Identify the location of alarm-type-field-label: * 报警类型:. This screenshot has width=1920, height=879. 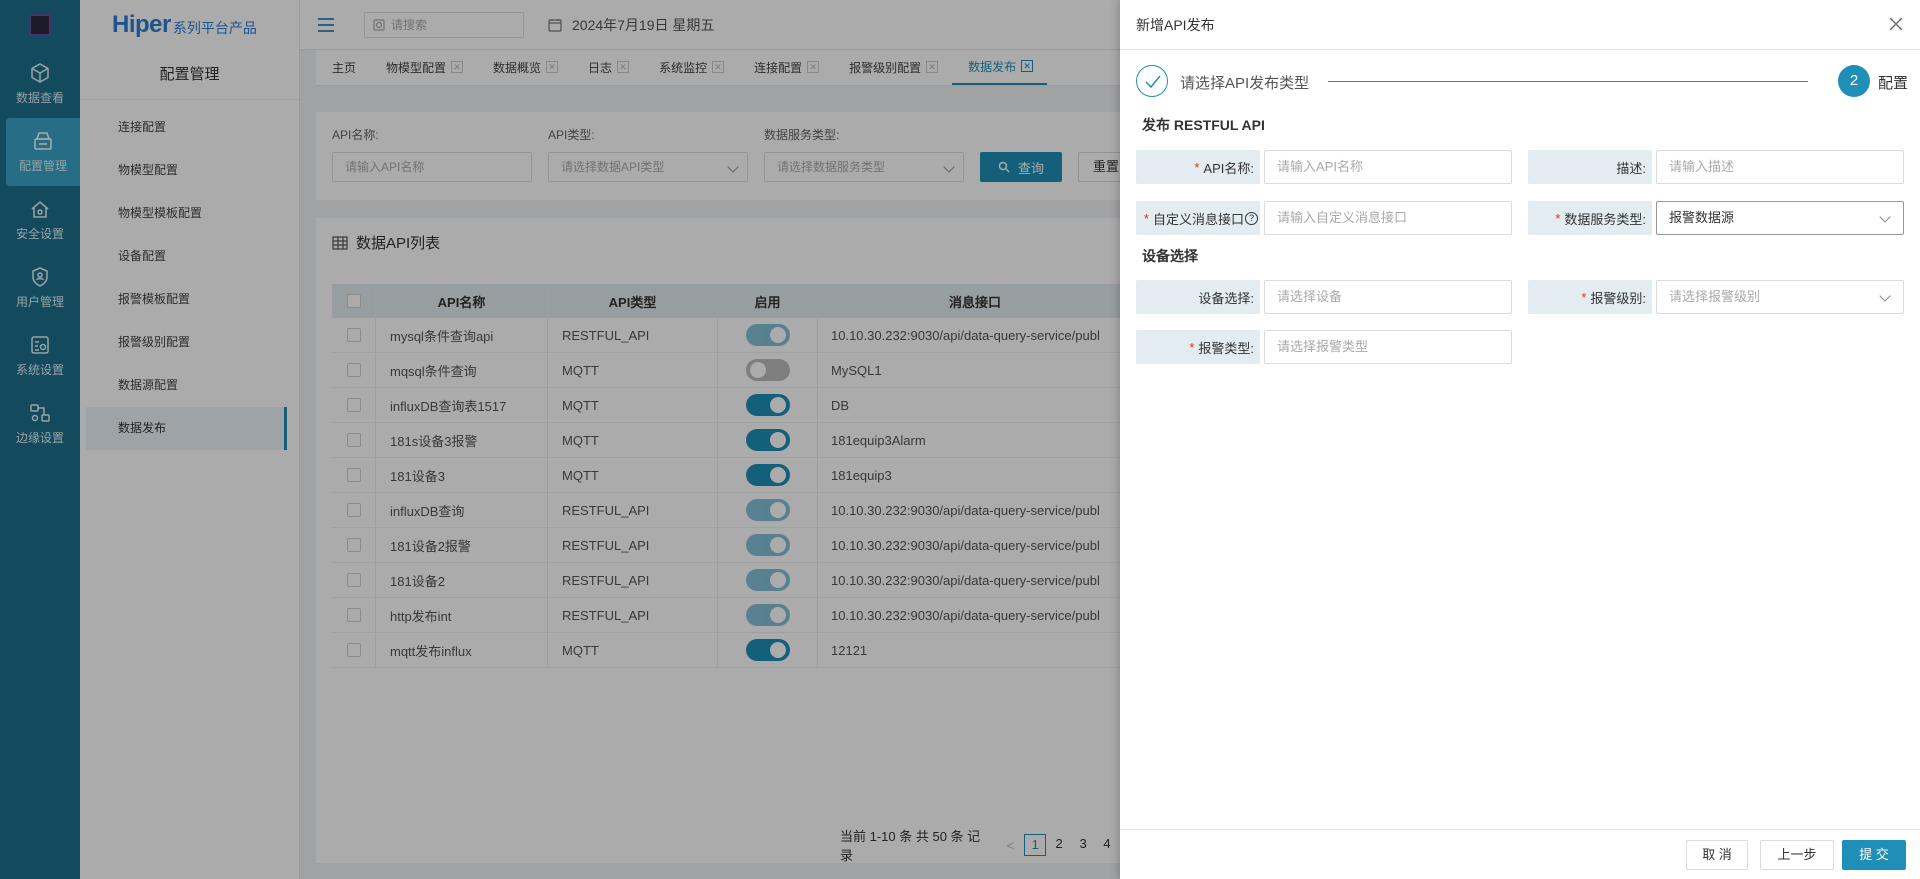
(1198, 347).